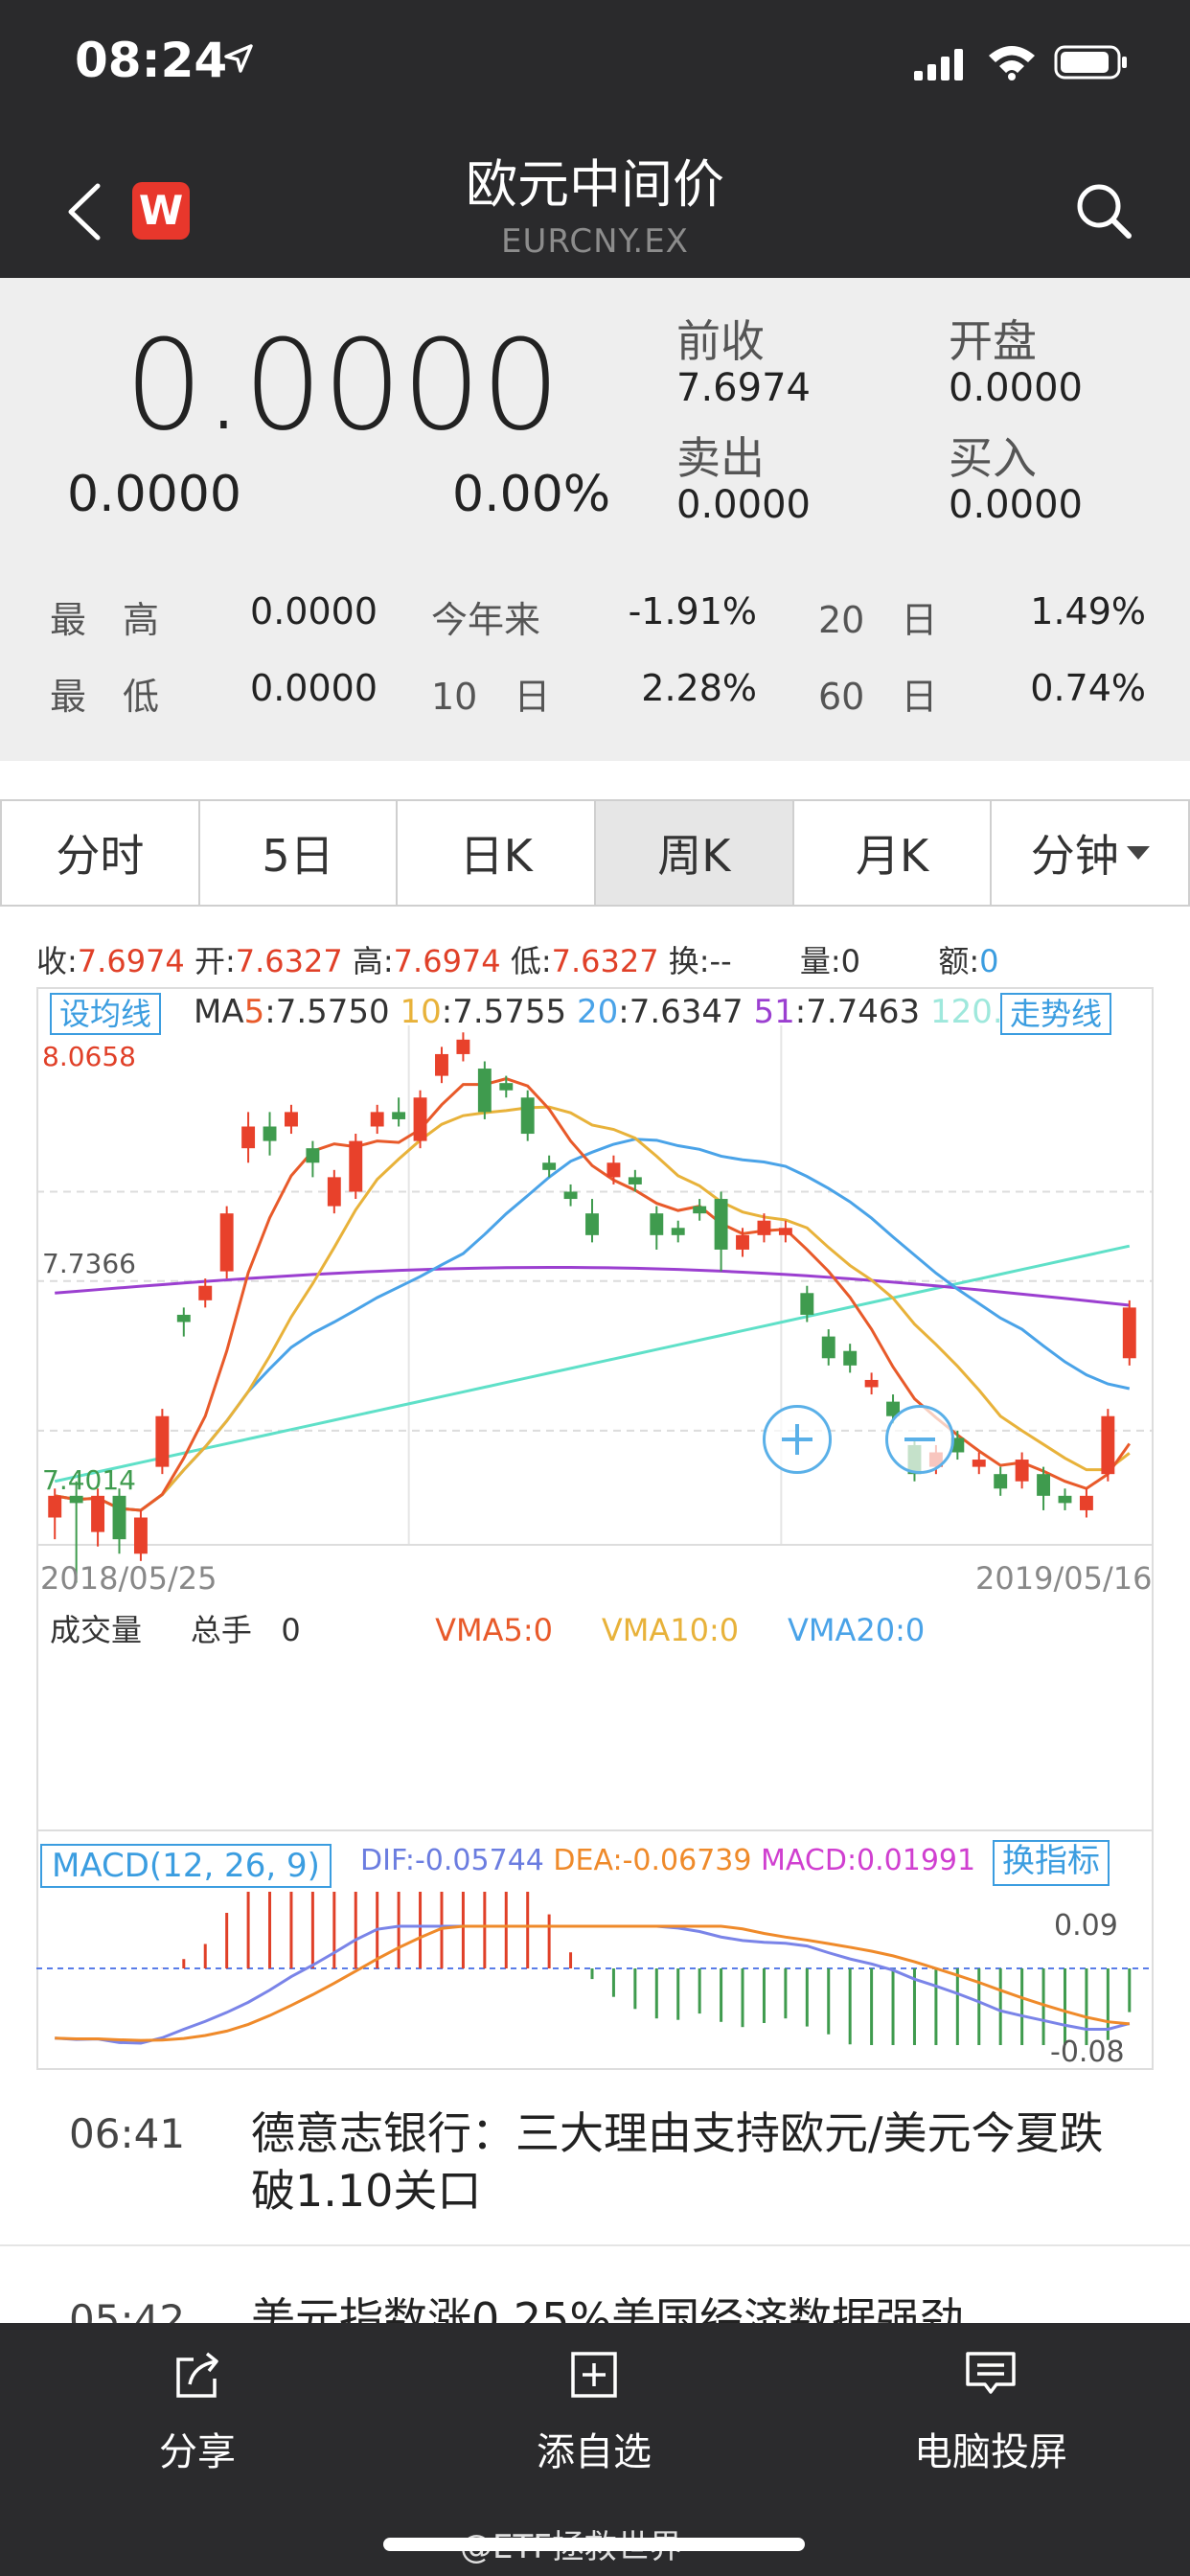 The image size is (1190, 2576). Describe the element at coordinates (89, 1263) in the screenshot. I see `axis-mid-label: 7.7366` at that location.